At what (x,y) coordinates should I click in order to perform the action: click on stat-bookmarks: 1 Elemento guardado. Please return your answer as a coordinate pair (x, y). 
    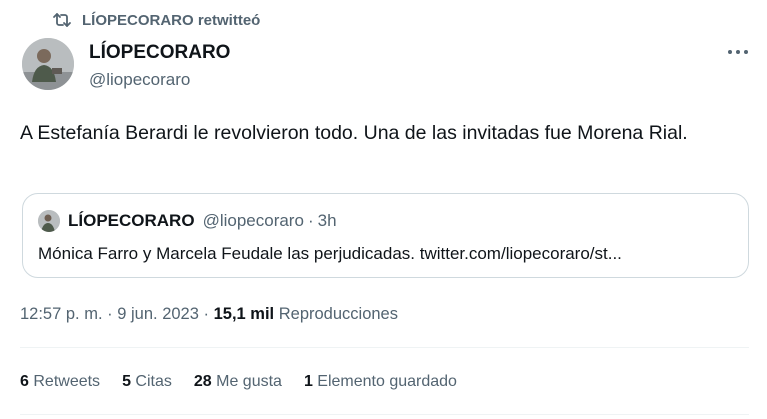
    Looking at the image, I should click on (380, 382).